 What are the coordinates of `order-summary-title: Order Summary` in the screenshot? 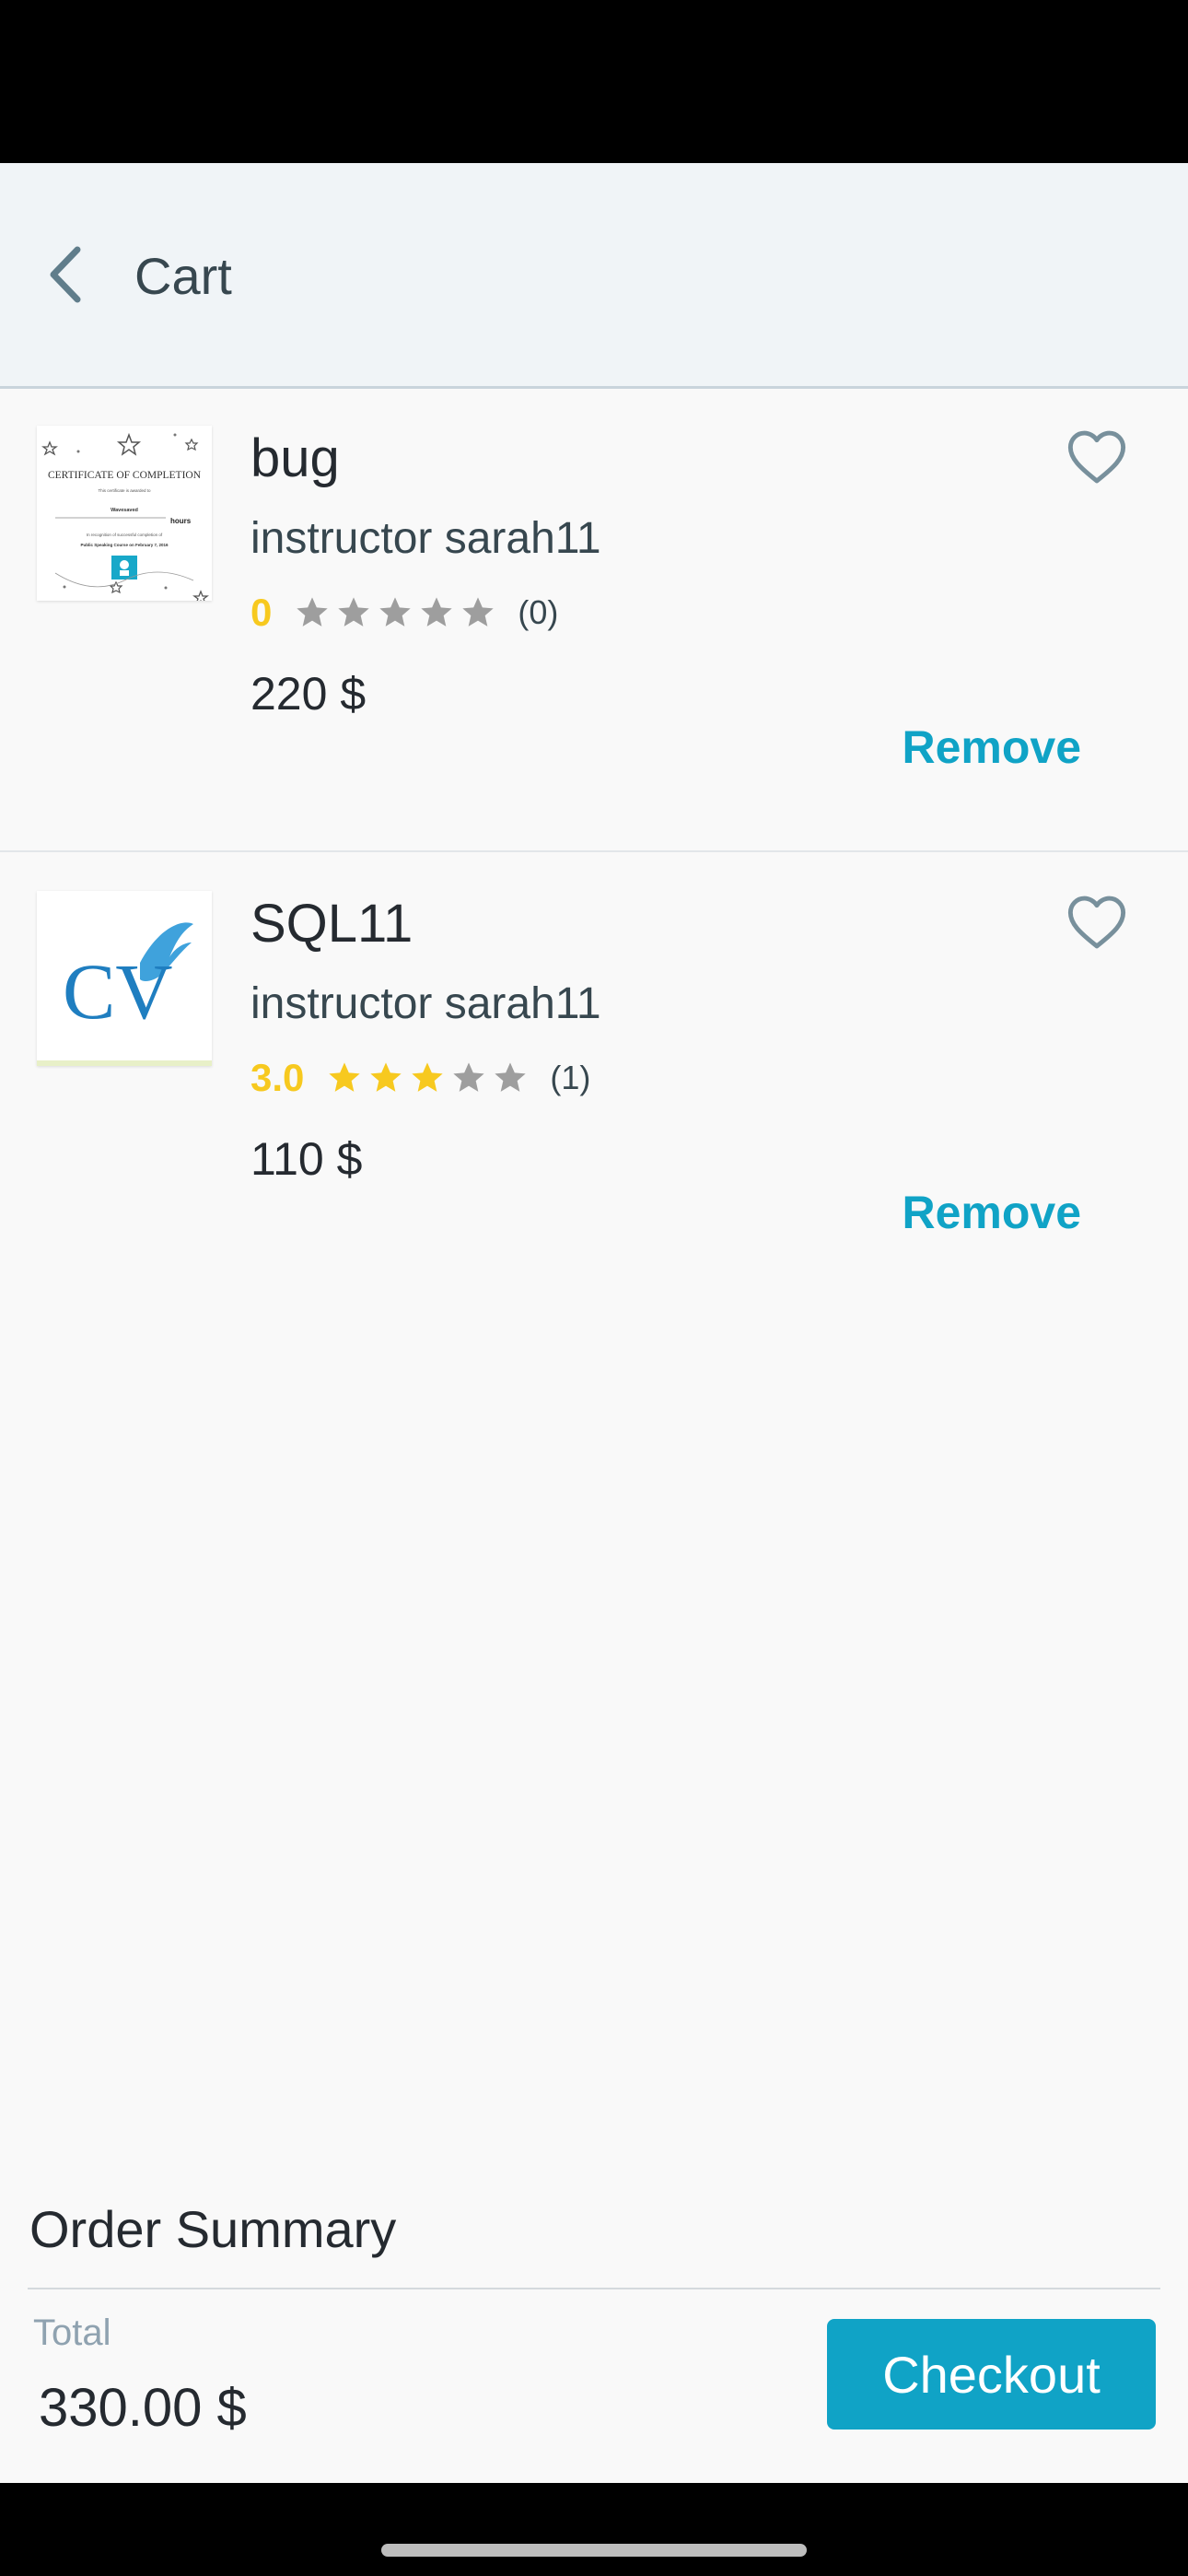 It's located at (213, 2229).